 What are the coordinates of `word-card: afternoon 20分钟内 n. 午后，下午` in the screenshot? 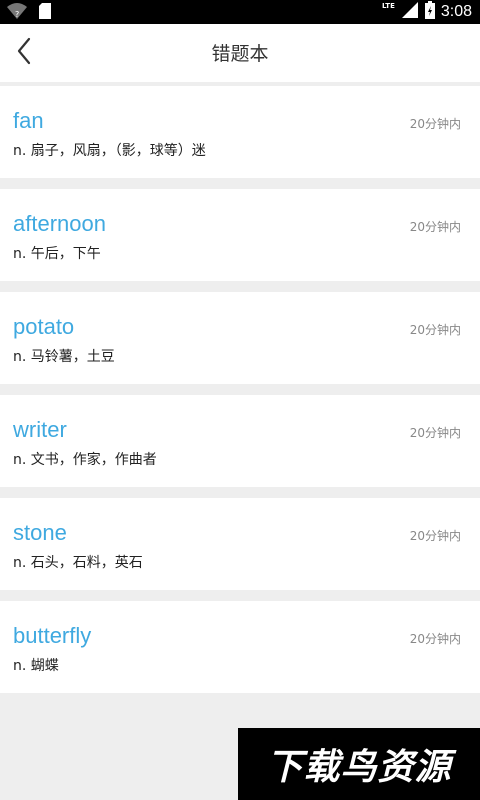 It's located at (240, 235).